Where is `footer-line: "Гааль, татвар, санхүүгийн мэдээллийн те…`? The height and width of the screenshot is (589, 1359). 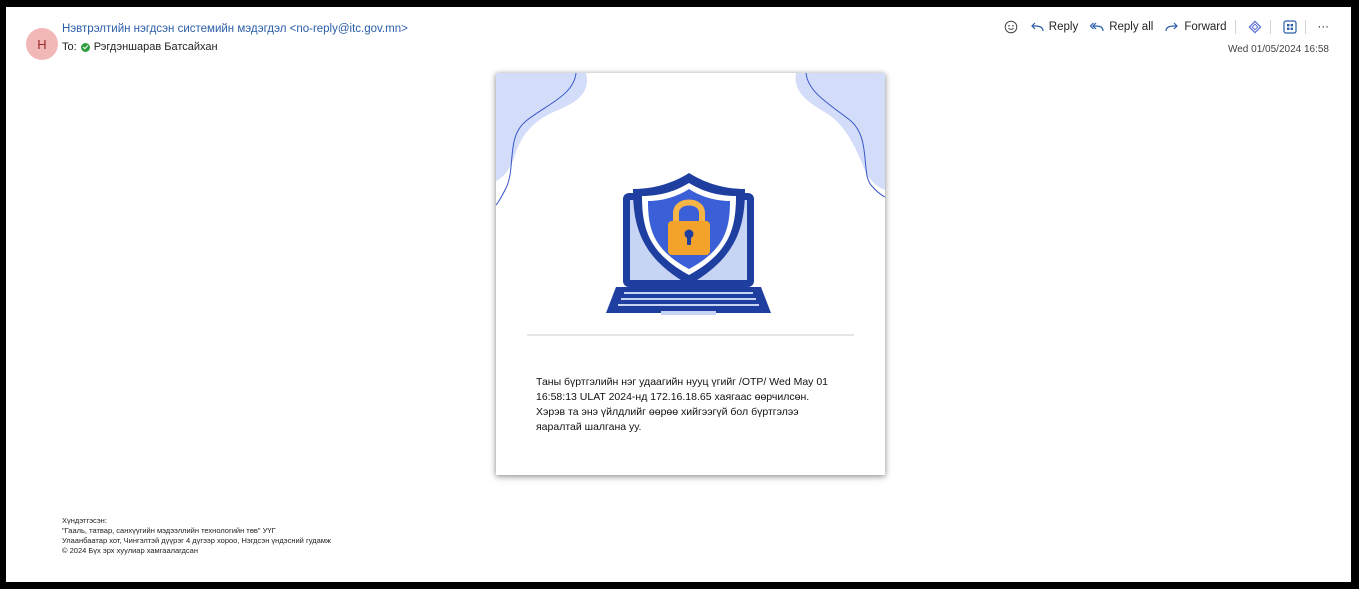
footer-line: "Гааль, татвар, санхүүгийн мэдээллийн те… is located at coordinates (169, 530).